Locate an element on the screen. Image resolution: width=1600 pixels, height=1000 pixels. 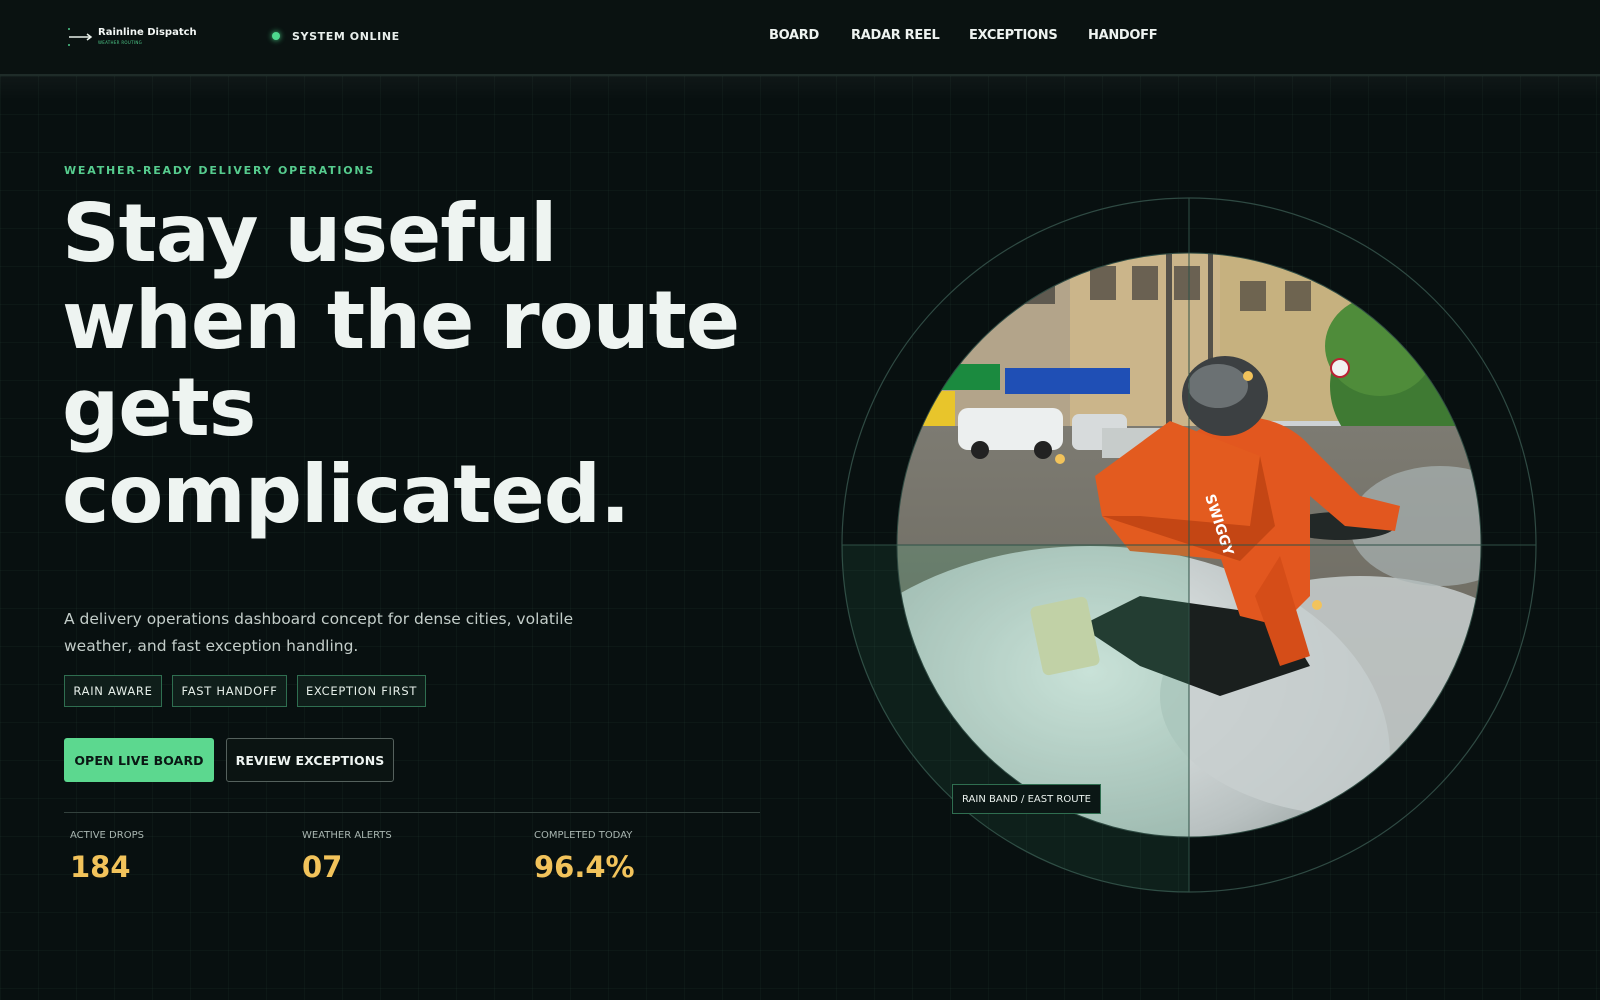
review-exceptions-button: REVIEW EXCEPTIONS is located at coordinates (310, 760).